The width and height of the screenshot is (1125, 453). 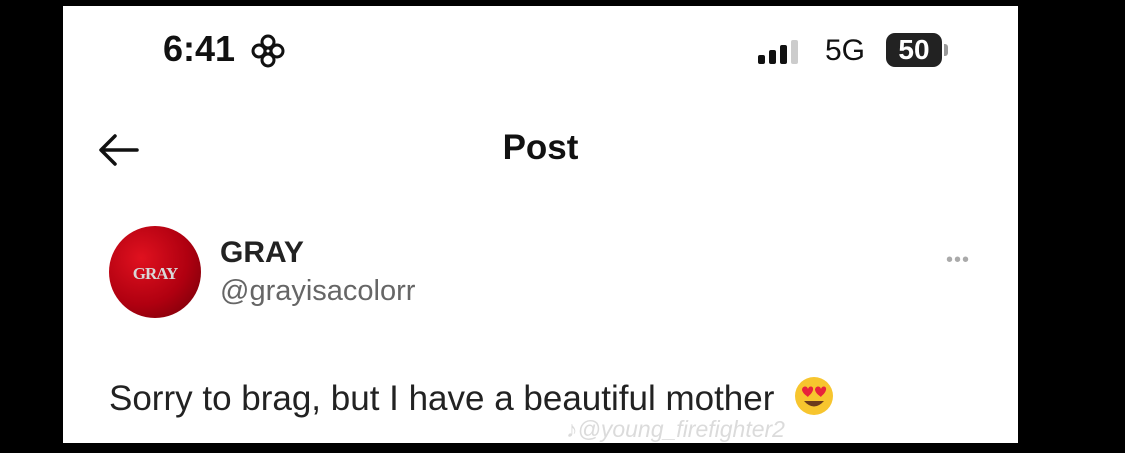 What do you see at coordinates (675, 429) in the screenshot?
I see `watermark: ♪@young_firefighter2` at bounding box center [675, 429].